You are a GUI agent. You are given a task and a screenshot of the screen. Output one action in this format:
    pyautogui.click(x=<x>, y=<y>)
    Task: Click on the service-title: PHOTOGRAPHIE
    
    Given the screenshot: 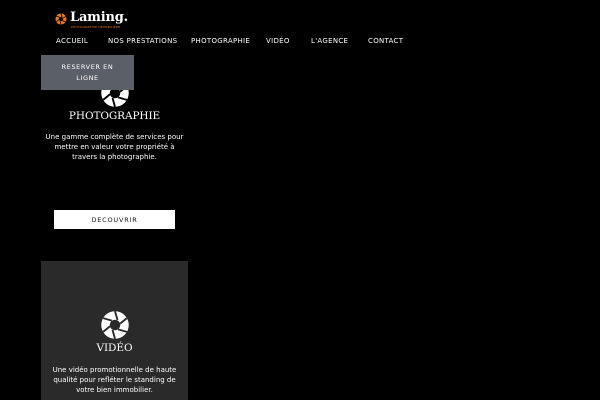 What is the action you would take?
    pyautogui.click(x=114, y=116)
    